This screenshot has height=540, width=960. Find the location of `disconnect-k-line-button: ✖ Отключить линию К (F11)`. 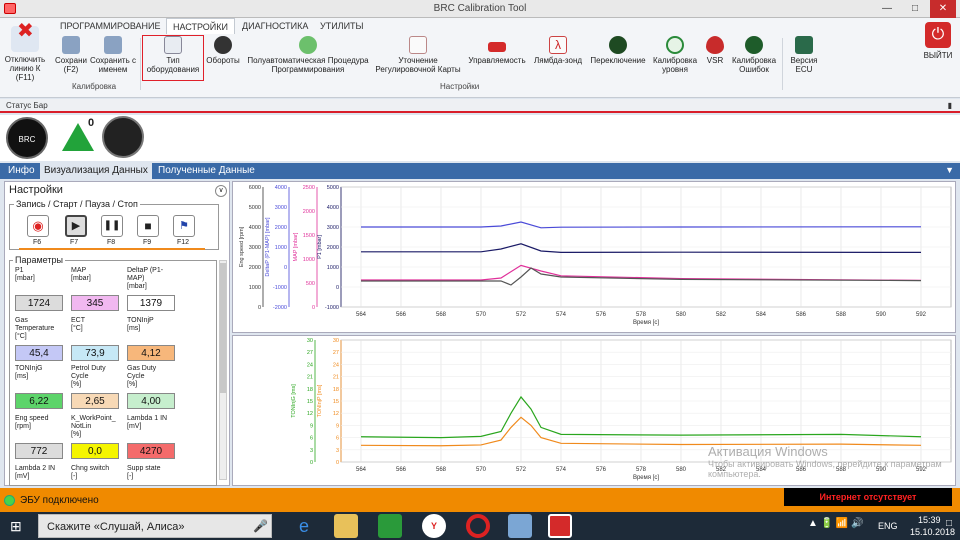

disconnect-k-line-button: ✖ Отключить линию К (F11) is located at coordinates (25, 58).